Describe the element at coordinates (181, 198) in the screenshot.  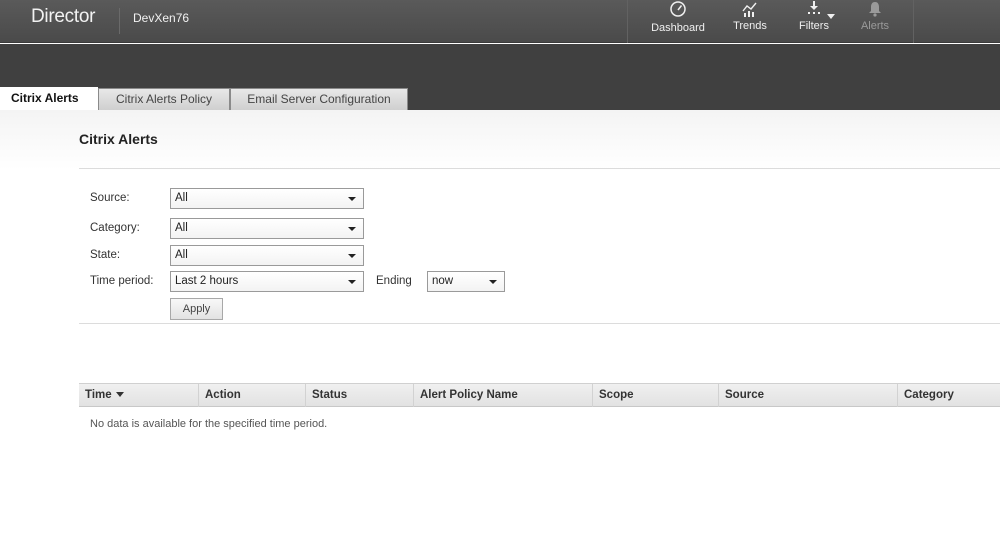
I see `source-select-value: All` at that location.